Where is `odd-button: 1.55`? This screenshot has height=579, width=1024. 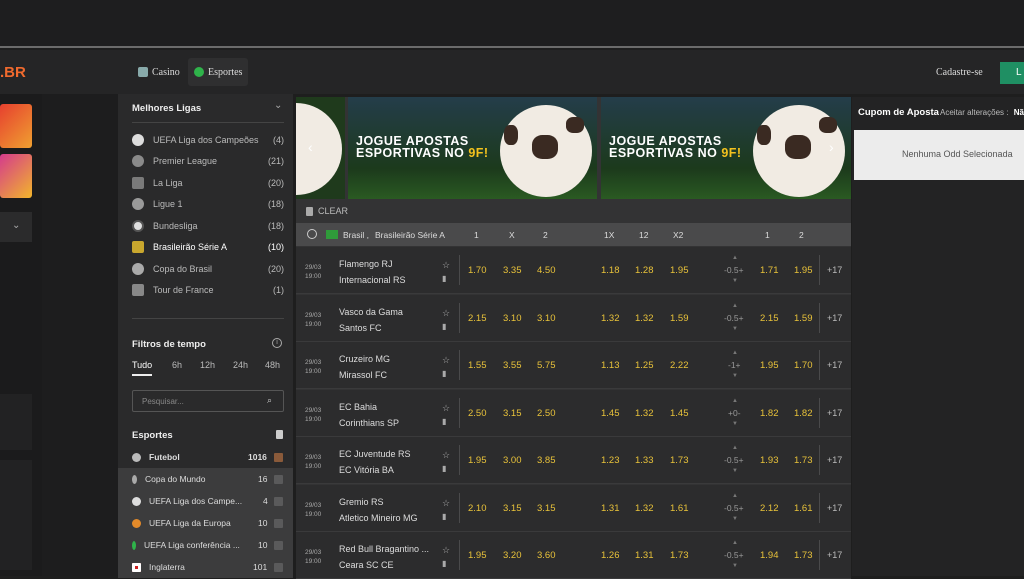 odd-button: 1.55 is located at coordinates (477, 365).